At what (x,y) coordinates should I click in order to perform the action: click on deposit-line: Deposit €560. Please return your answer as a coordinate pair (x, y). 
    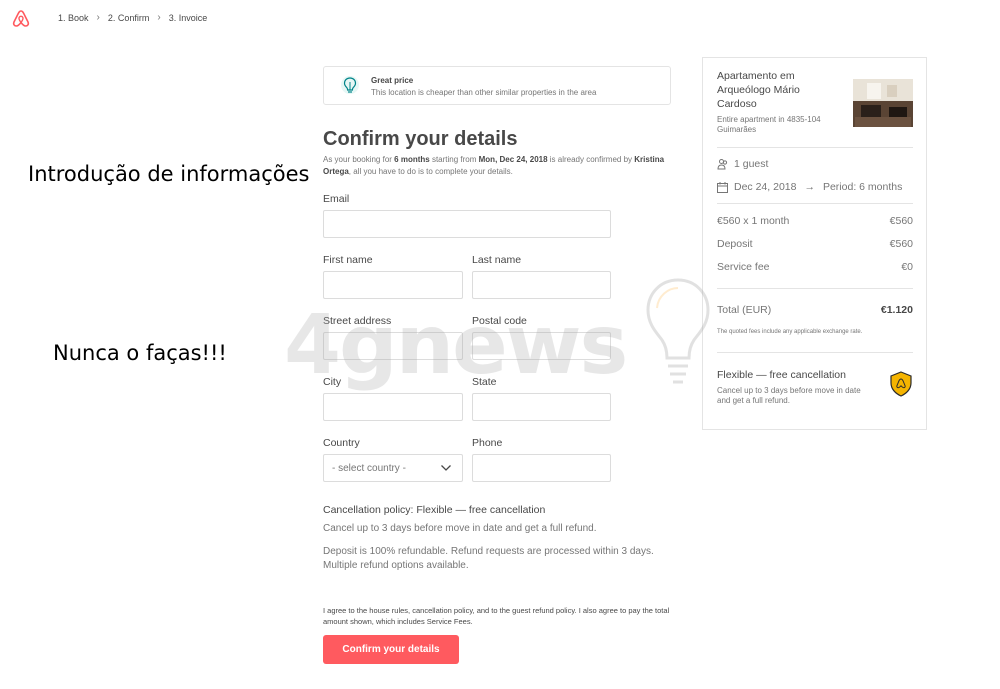
    Looking at the image, I should click on (815, 244).